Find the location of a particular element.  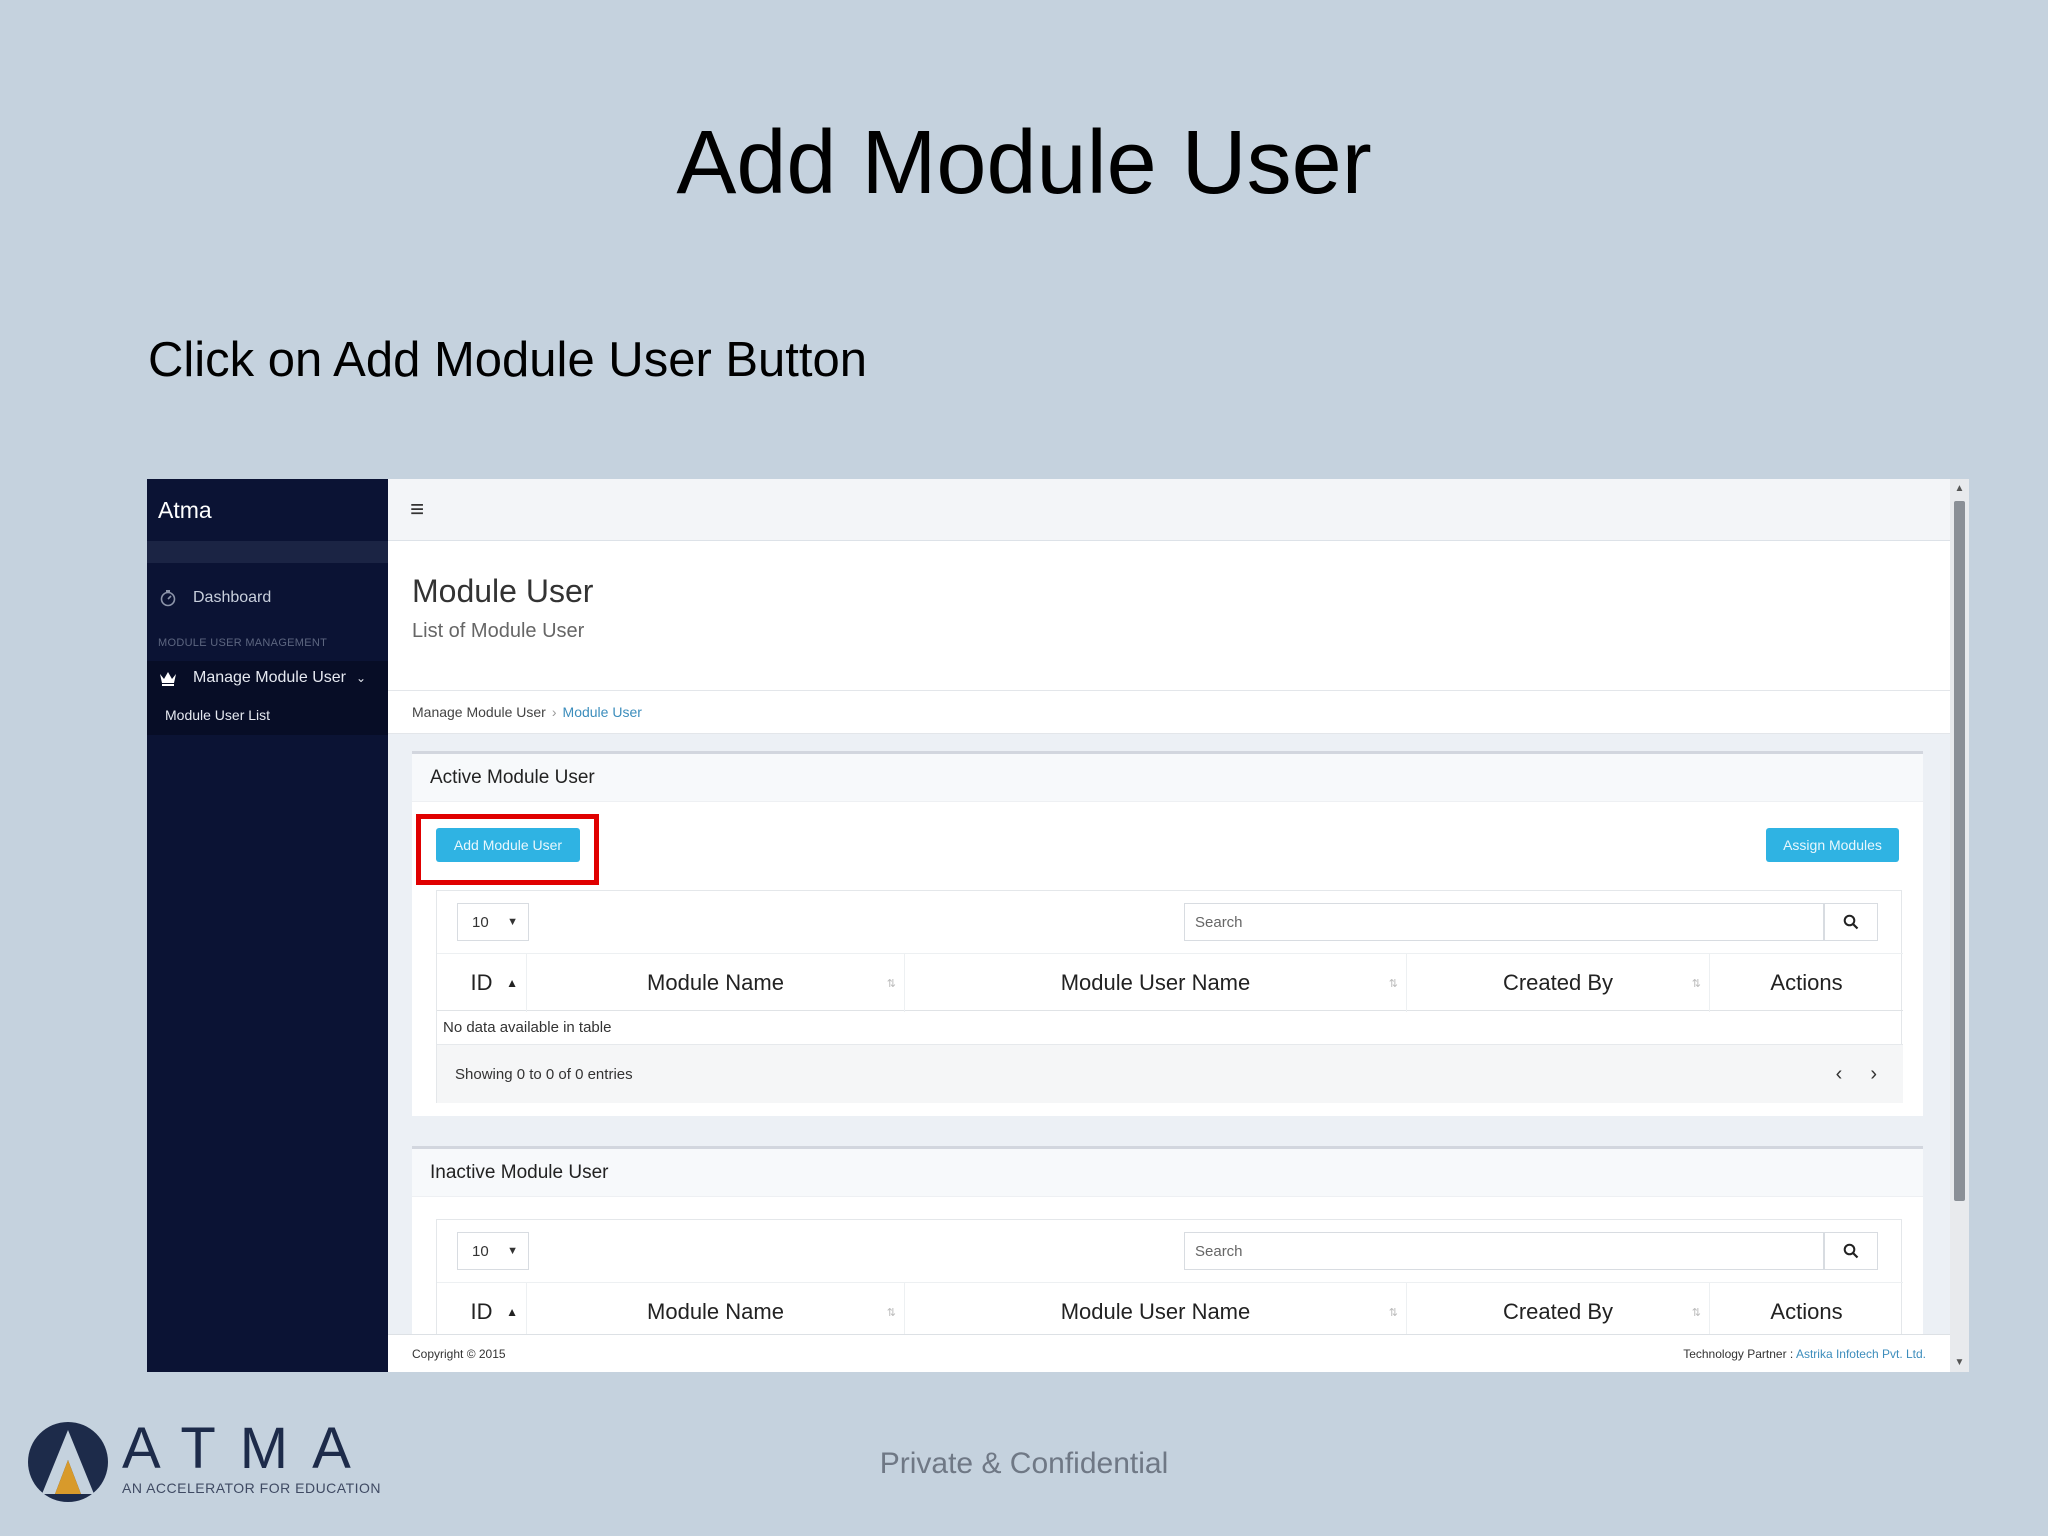

breadcrumb: Manage Module User › Module User is located at coordinates (1169, 712).